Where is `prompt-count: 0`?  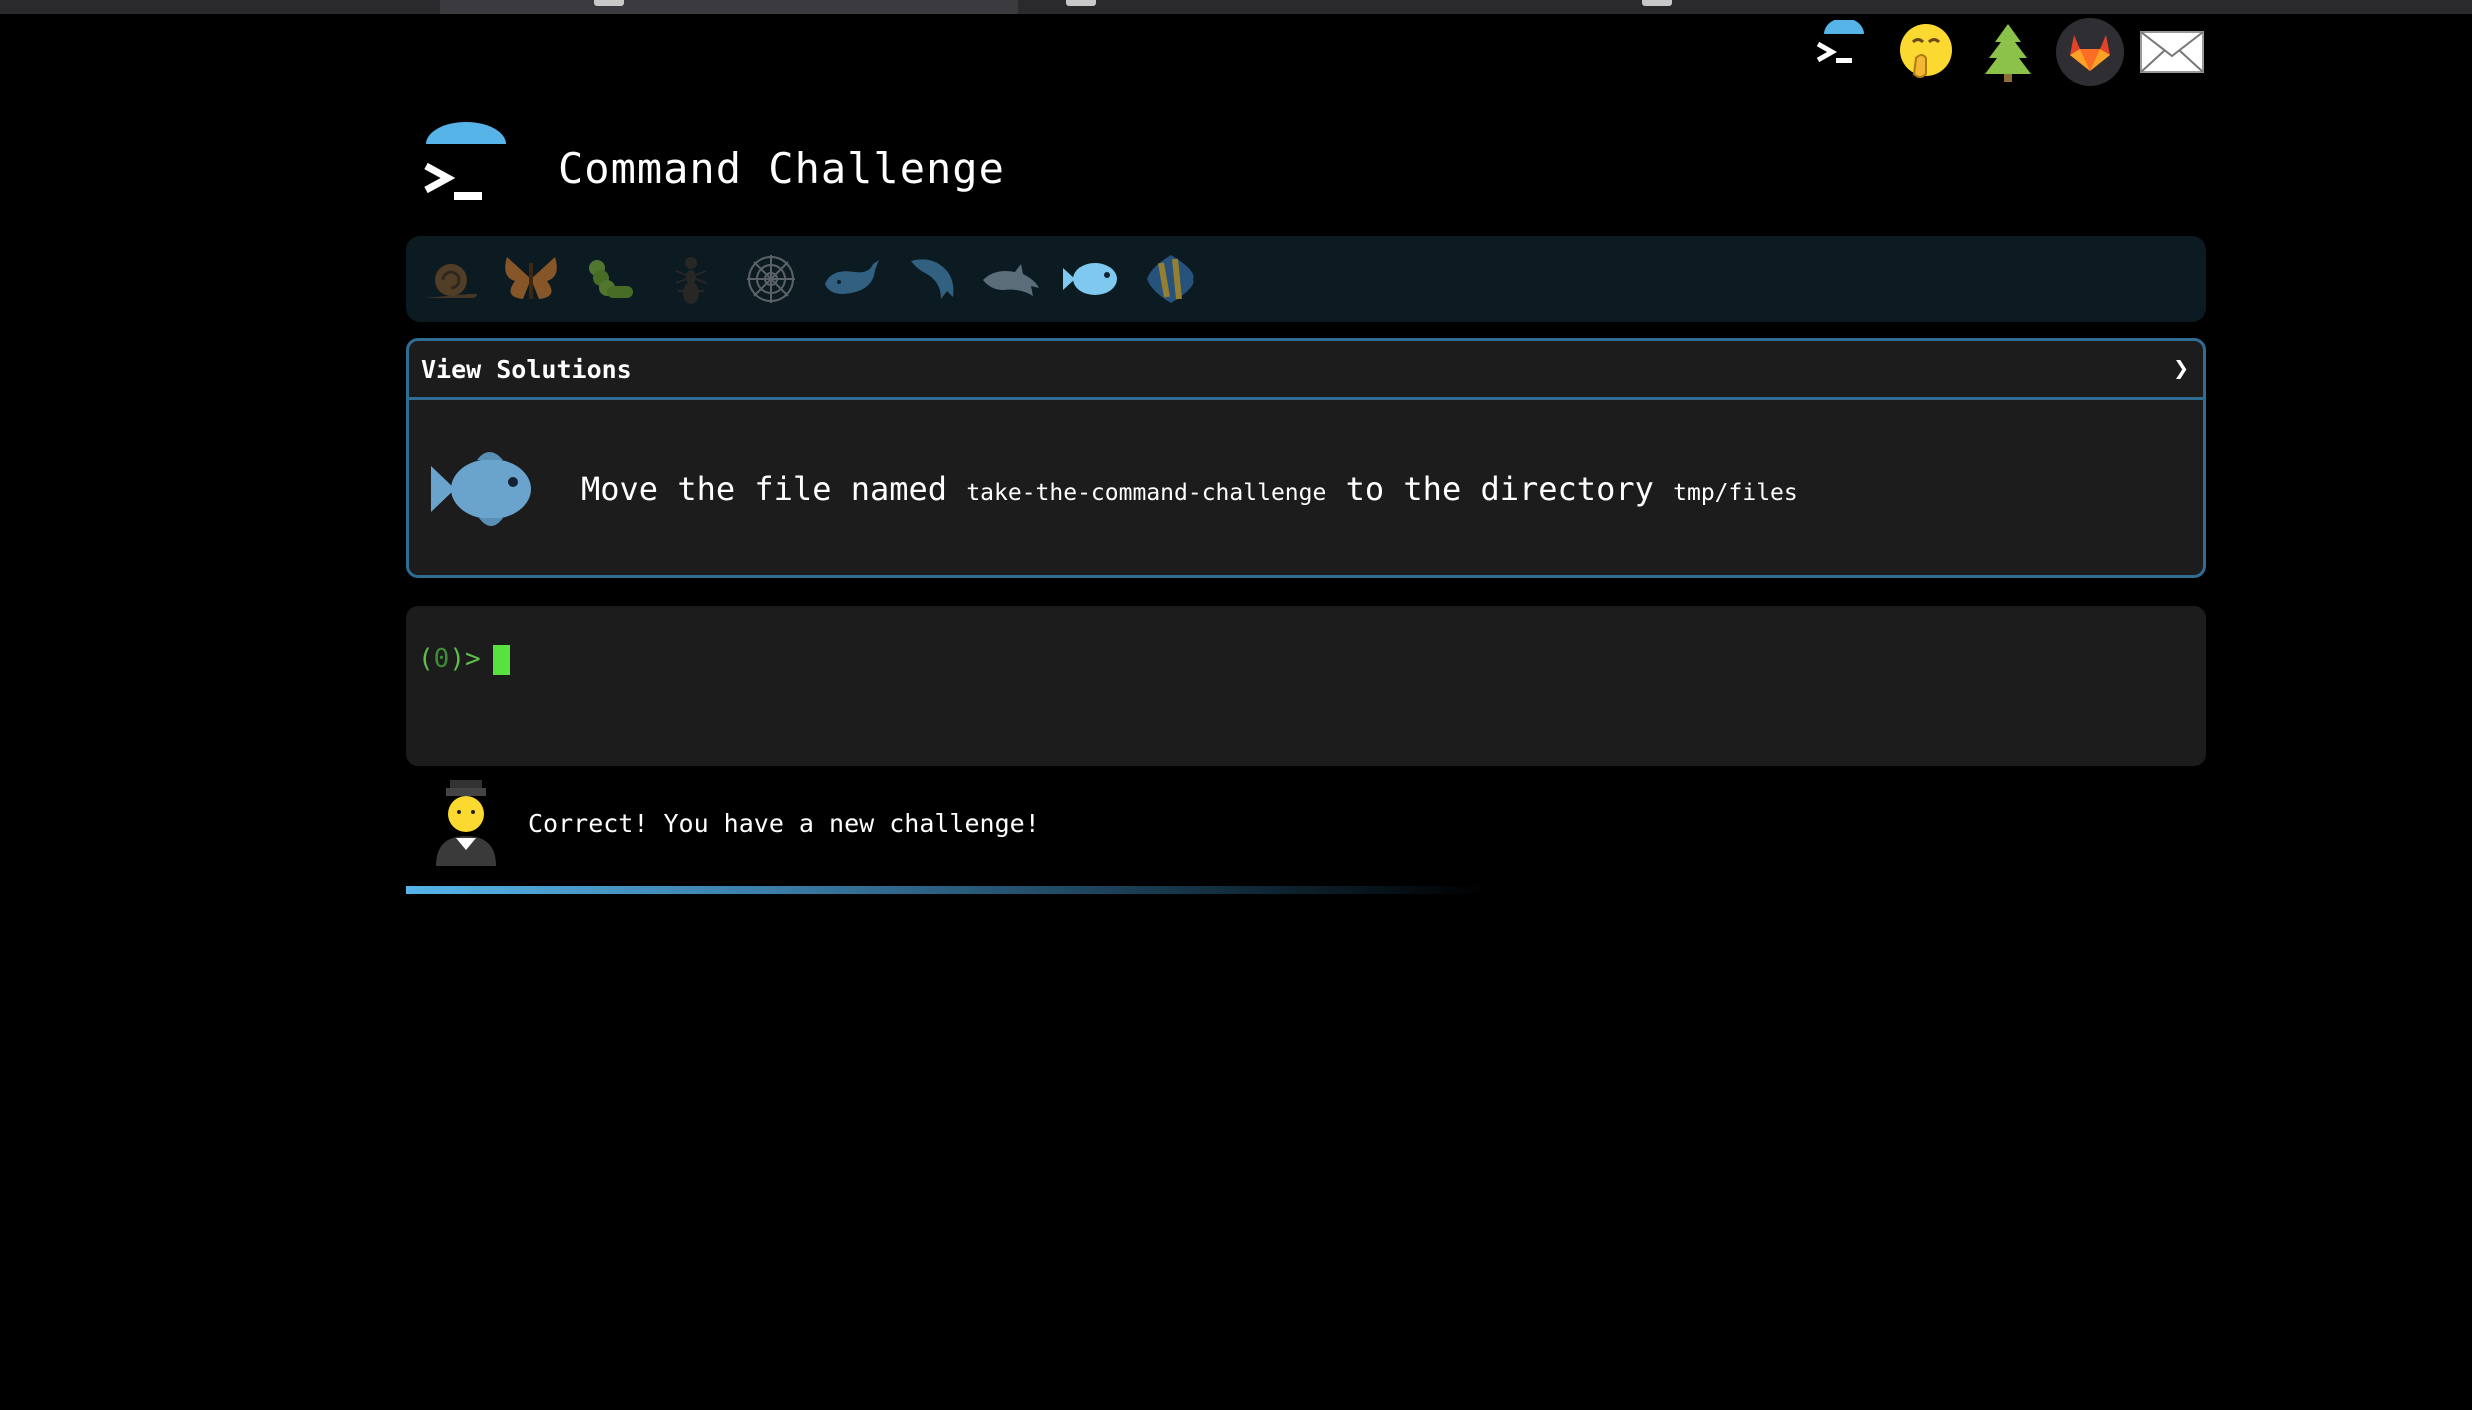
prompt-count: 0 is located at coordinates (441, 659).